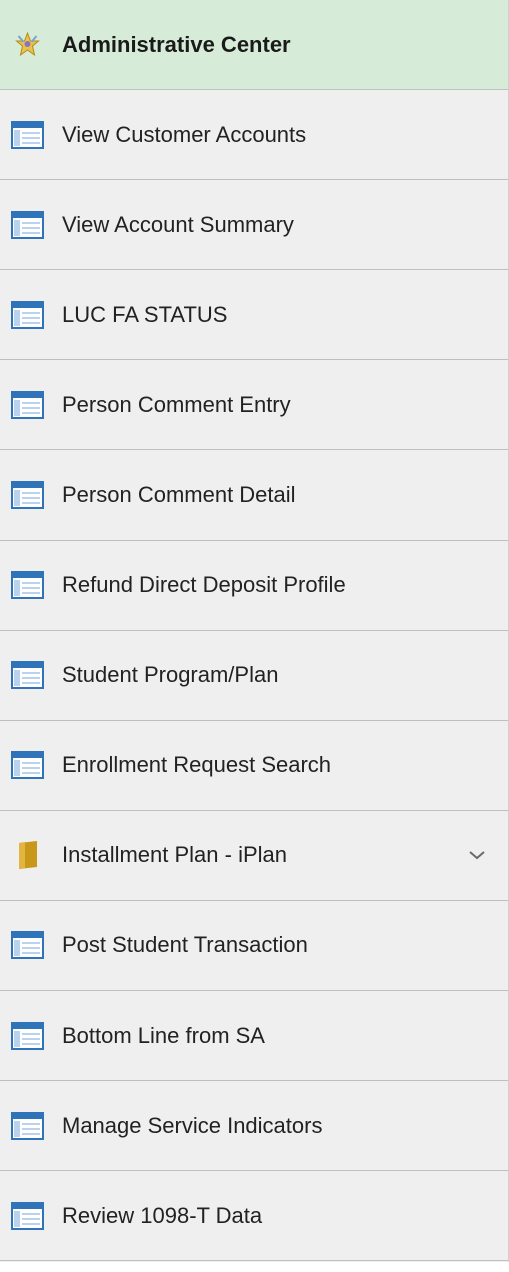 The height and width of the screenshot is (1272, 509). Describe the element at coordinates (192, 1125) in the screenshot. I see `nav-item-label: Manage Service Indicators` at that location.